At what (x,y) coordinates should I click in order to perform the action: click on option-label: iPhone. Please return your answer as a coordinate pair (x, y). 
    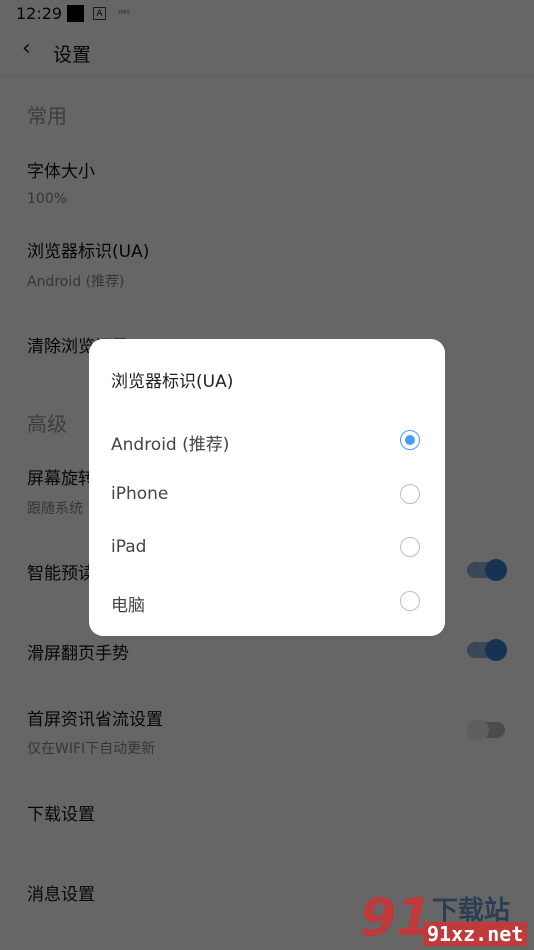
    Looking at the image, I should click on (140, 494).